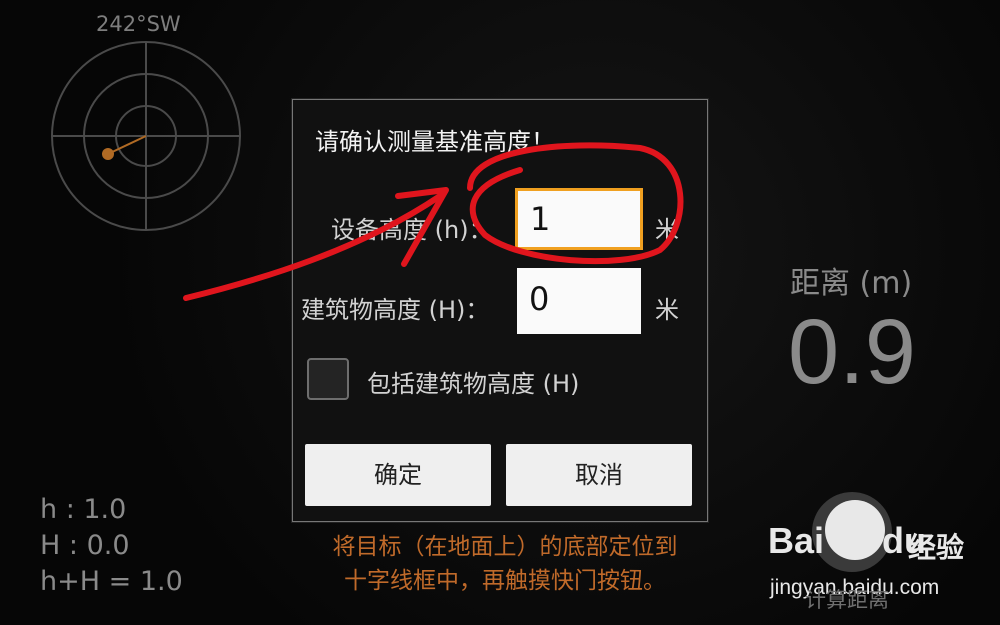 The height and width of the screenshot is (625, 1000). What do you see at coordinates (667, 310) in the screenshot?
I see `building-height-unit: 米` at bounding box center [667, 310].